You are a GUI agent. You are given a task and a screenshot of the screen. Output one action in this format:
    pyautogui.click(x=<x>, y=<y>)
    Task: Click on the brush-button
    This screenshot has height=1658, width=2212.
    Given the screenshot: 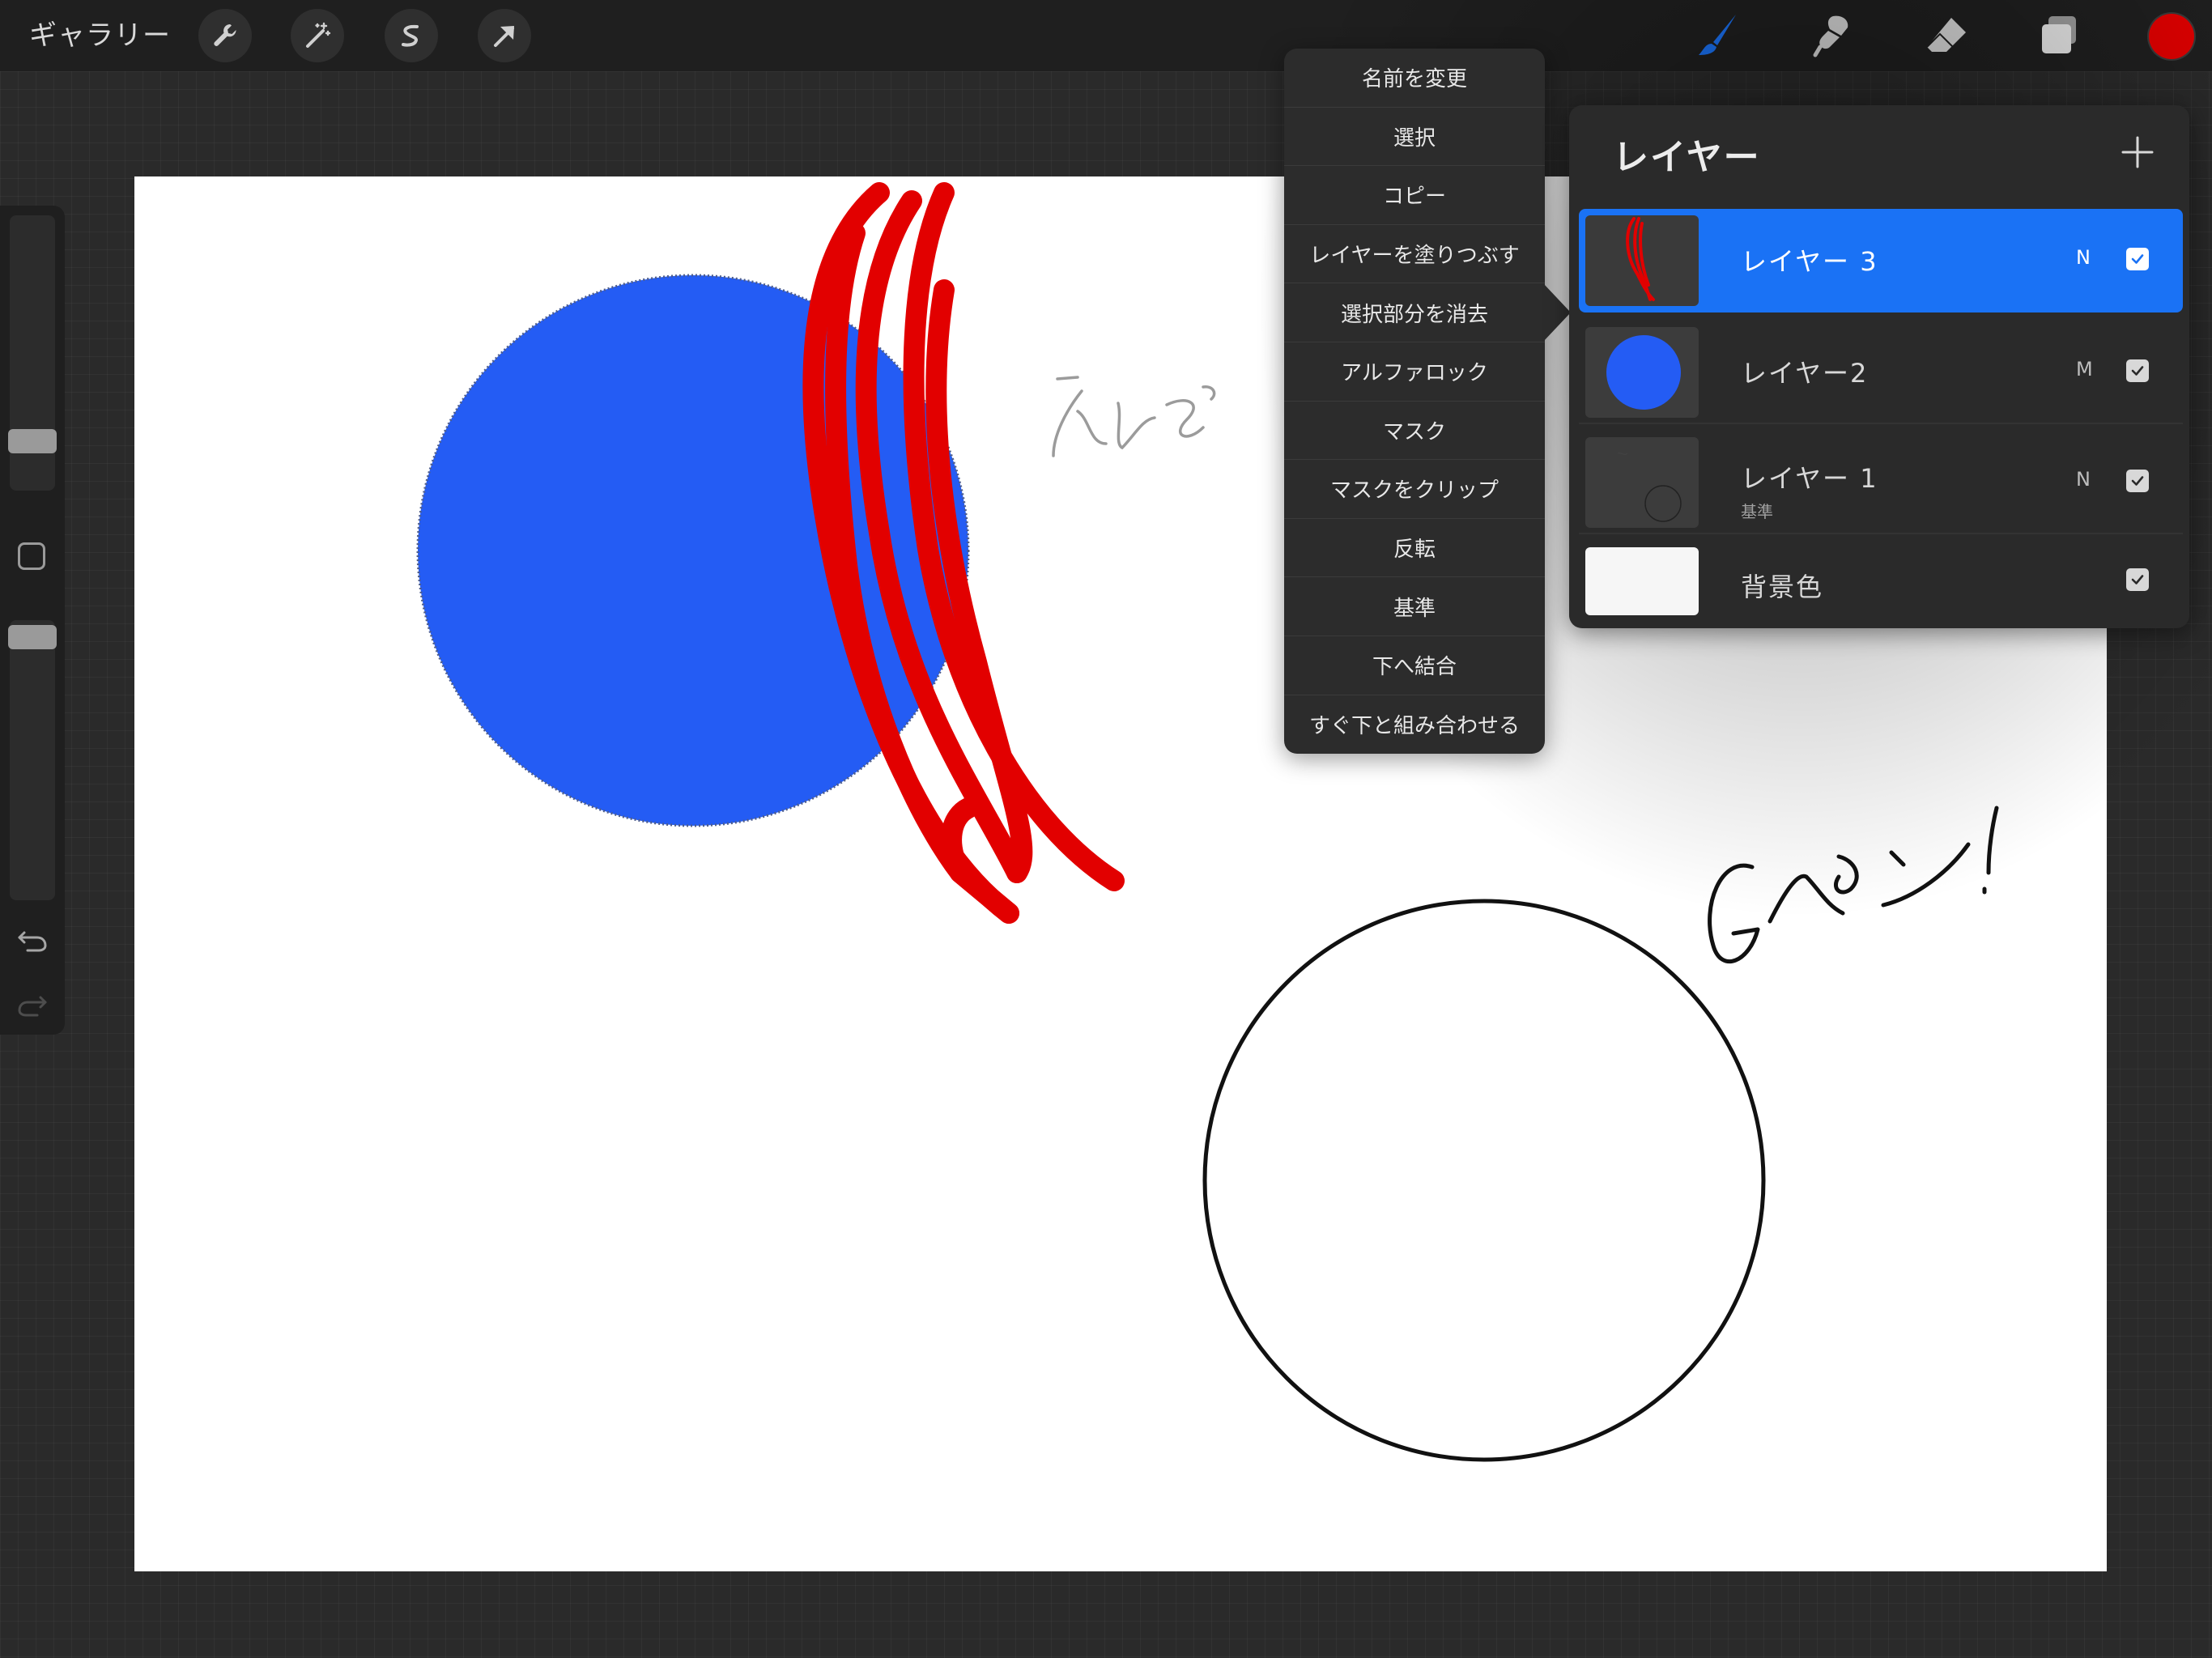 What is the action you would take?
    pyautogui.click(x=1718, y=36)
    